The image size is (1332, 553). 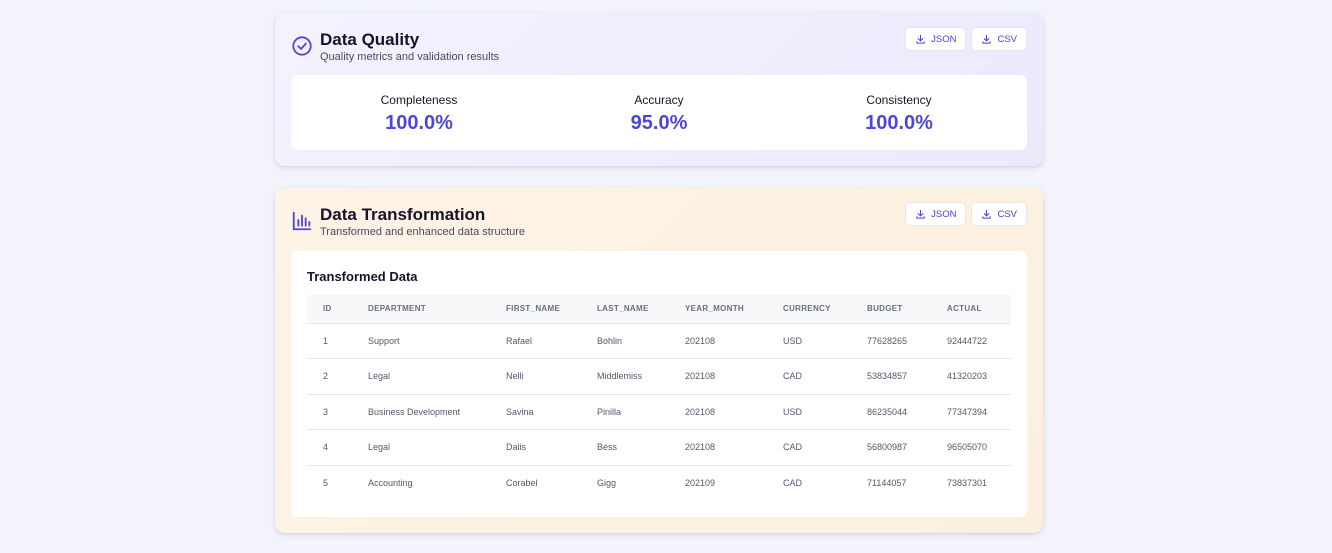 What do you see at coordinates (899, 100) in the screenshot?
I see `metric-label: Consistency` at bounding box center [899, 100].